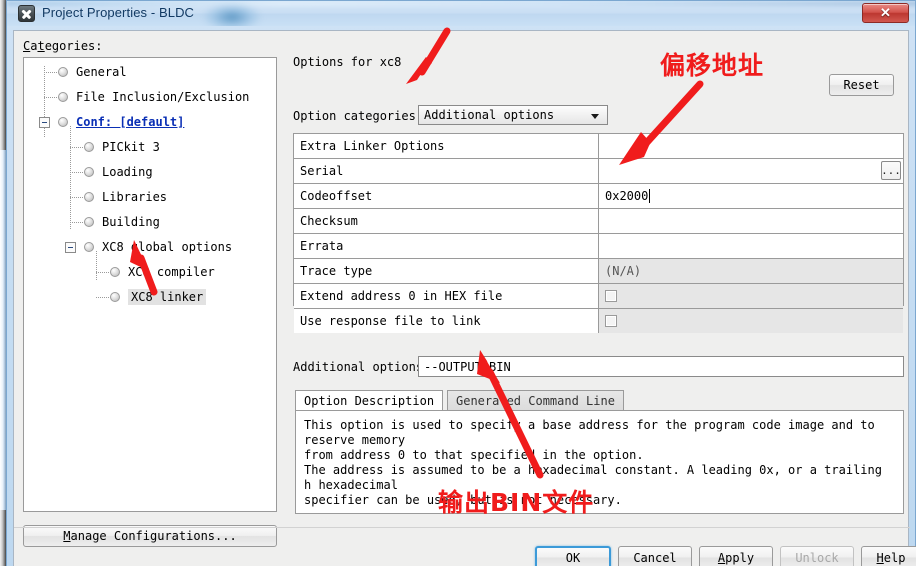 The height and width of the screenshot is (587, 916). I want to click on title-bar-blur-artifact, so click(232, 14).